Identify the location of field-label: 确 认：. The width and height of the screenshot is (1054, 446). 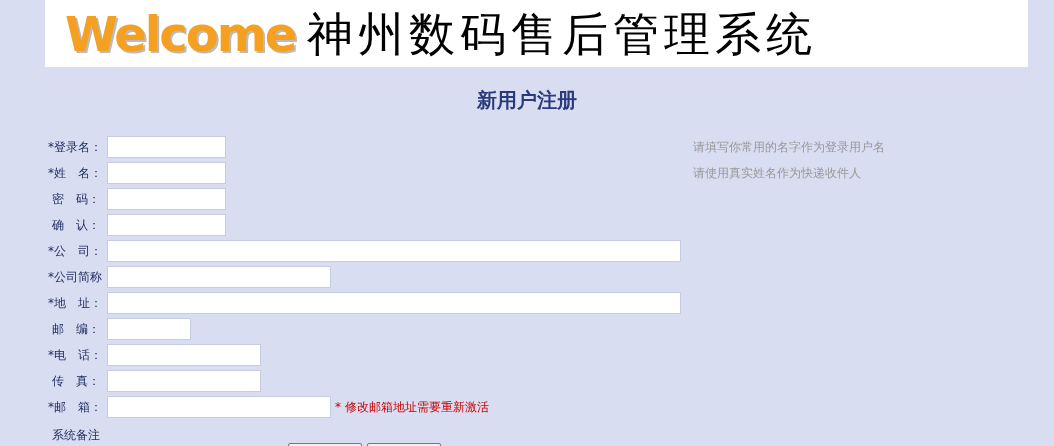
(75, 225).